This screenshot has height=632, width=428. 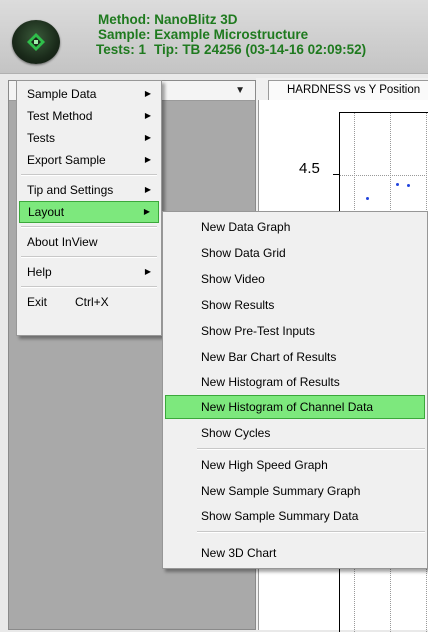 I want to click on submenu-item-new-bar-chart-of-results: New Bar Chart of Results, so click(x=295, y=357).